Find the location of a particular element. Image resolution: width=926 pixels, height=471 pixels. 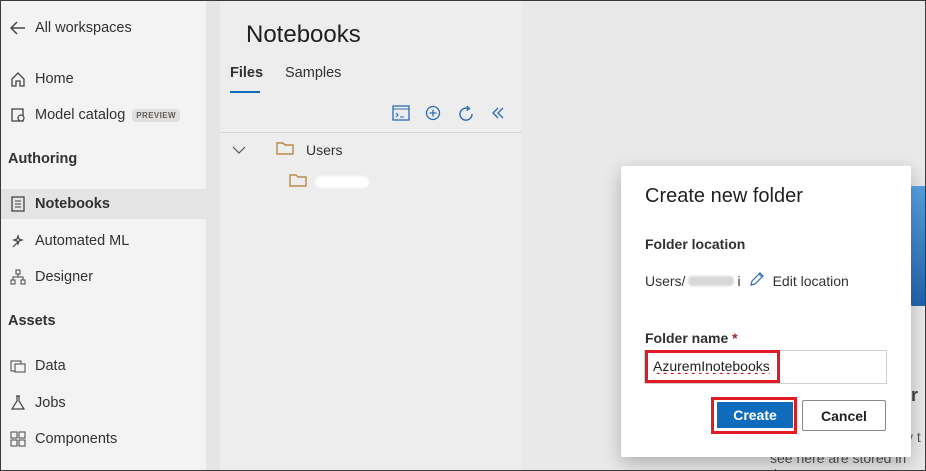

folder-location-value: Users/ i Edit location is located at coordinates (747, 280).